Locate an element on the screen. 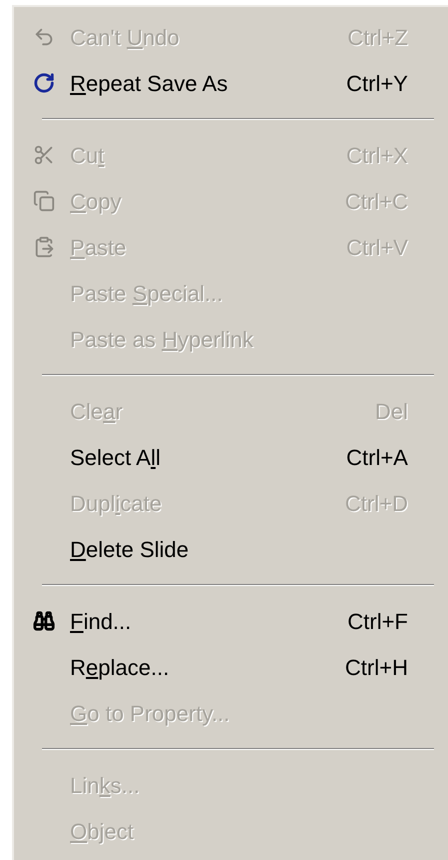 The image size is (448, 860). undo-icon is located at coordinates (44, 37).